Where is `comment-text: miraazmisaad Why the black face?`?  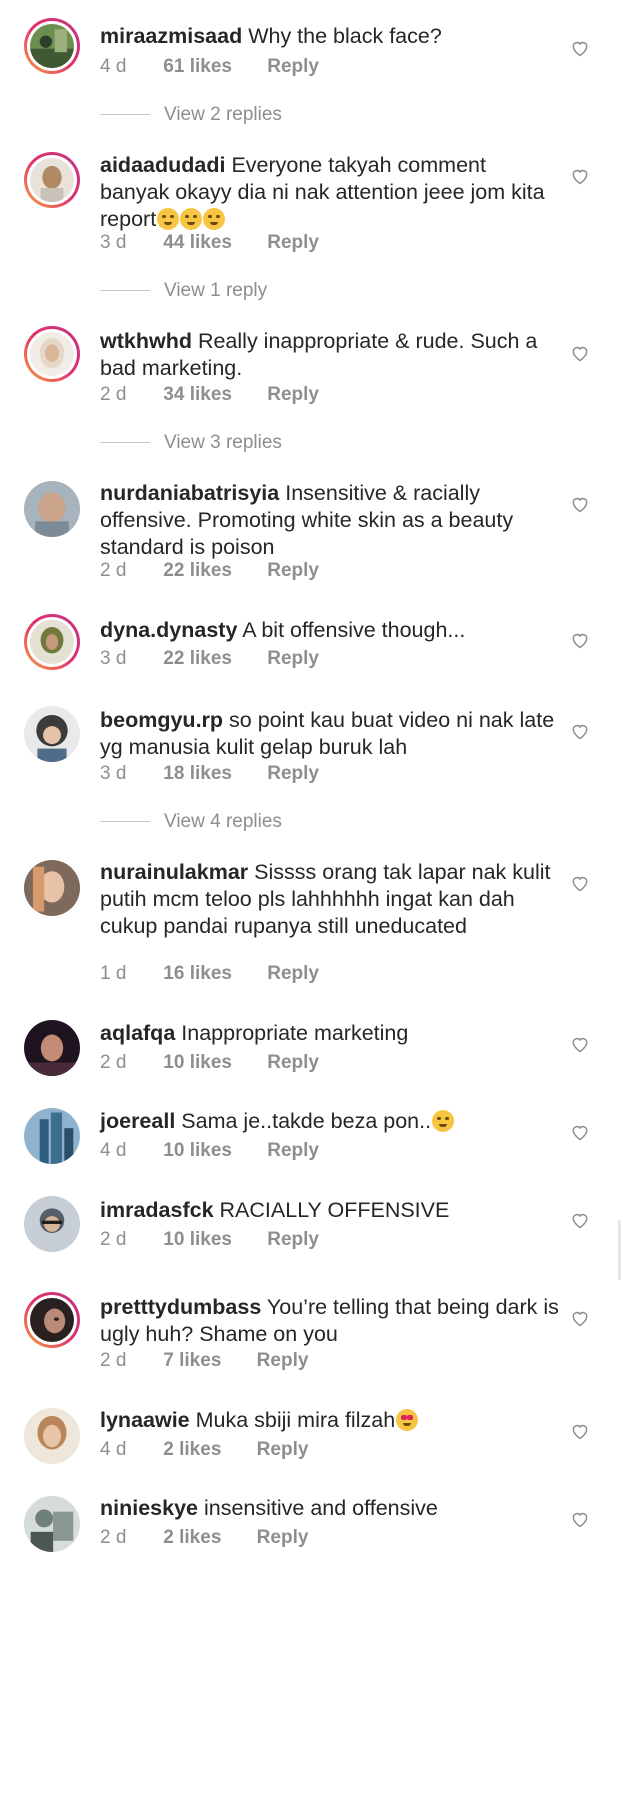
comment-text: miraazmisaad Why the black face? is located at coordinates (330, 36).